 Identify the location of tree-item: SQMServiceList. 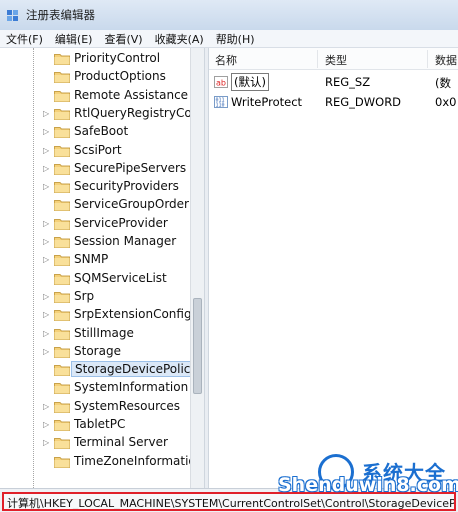
(95, 279).